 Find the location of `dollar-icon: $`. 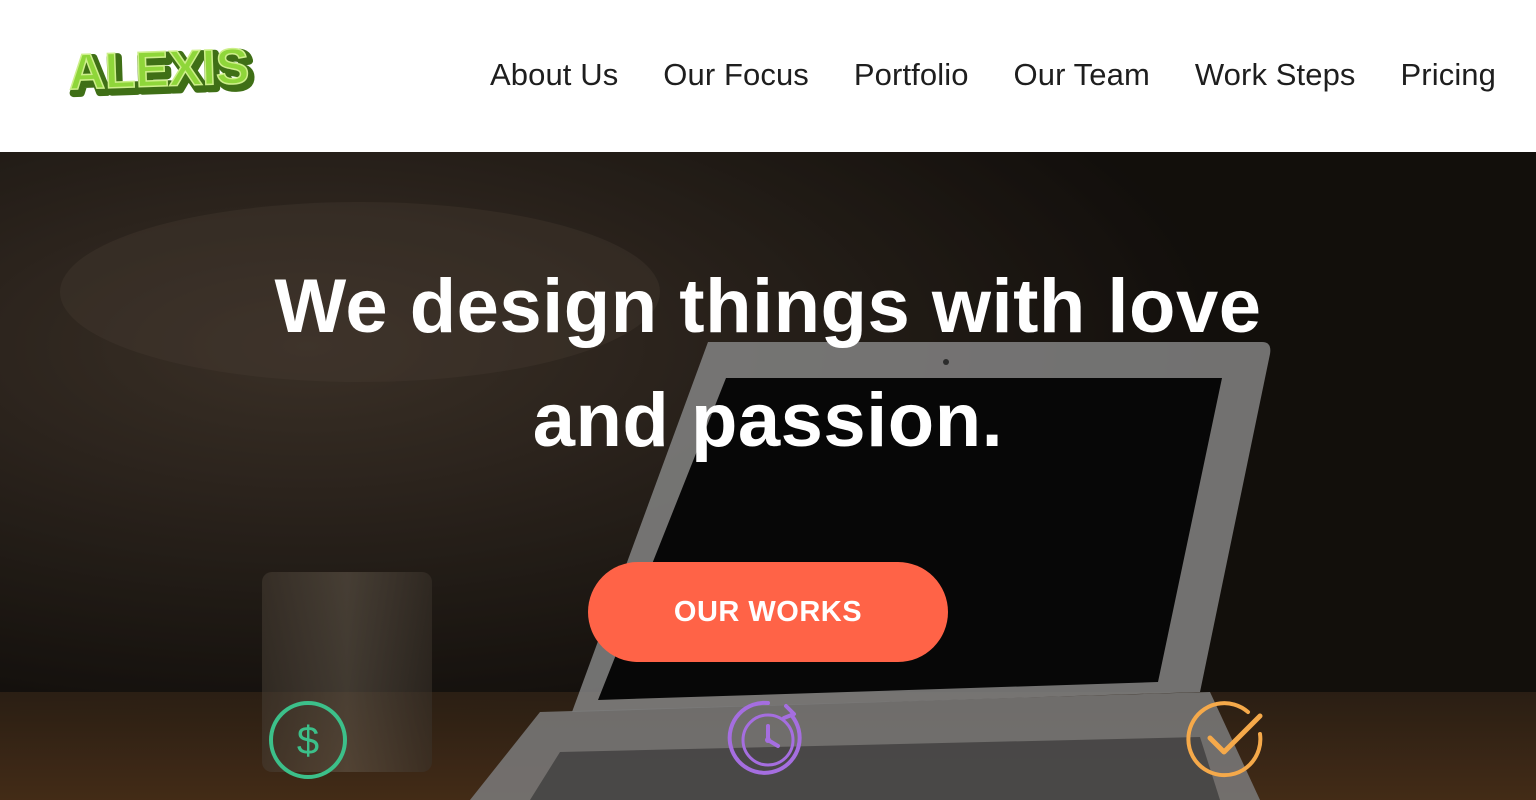

dollar-icon: $ is located at coordinates (308, 740).